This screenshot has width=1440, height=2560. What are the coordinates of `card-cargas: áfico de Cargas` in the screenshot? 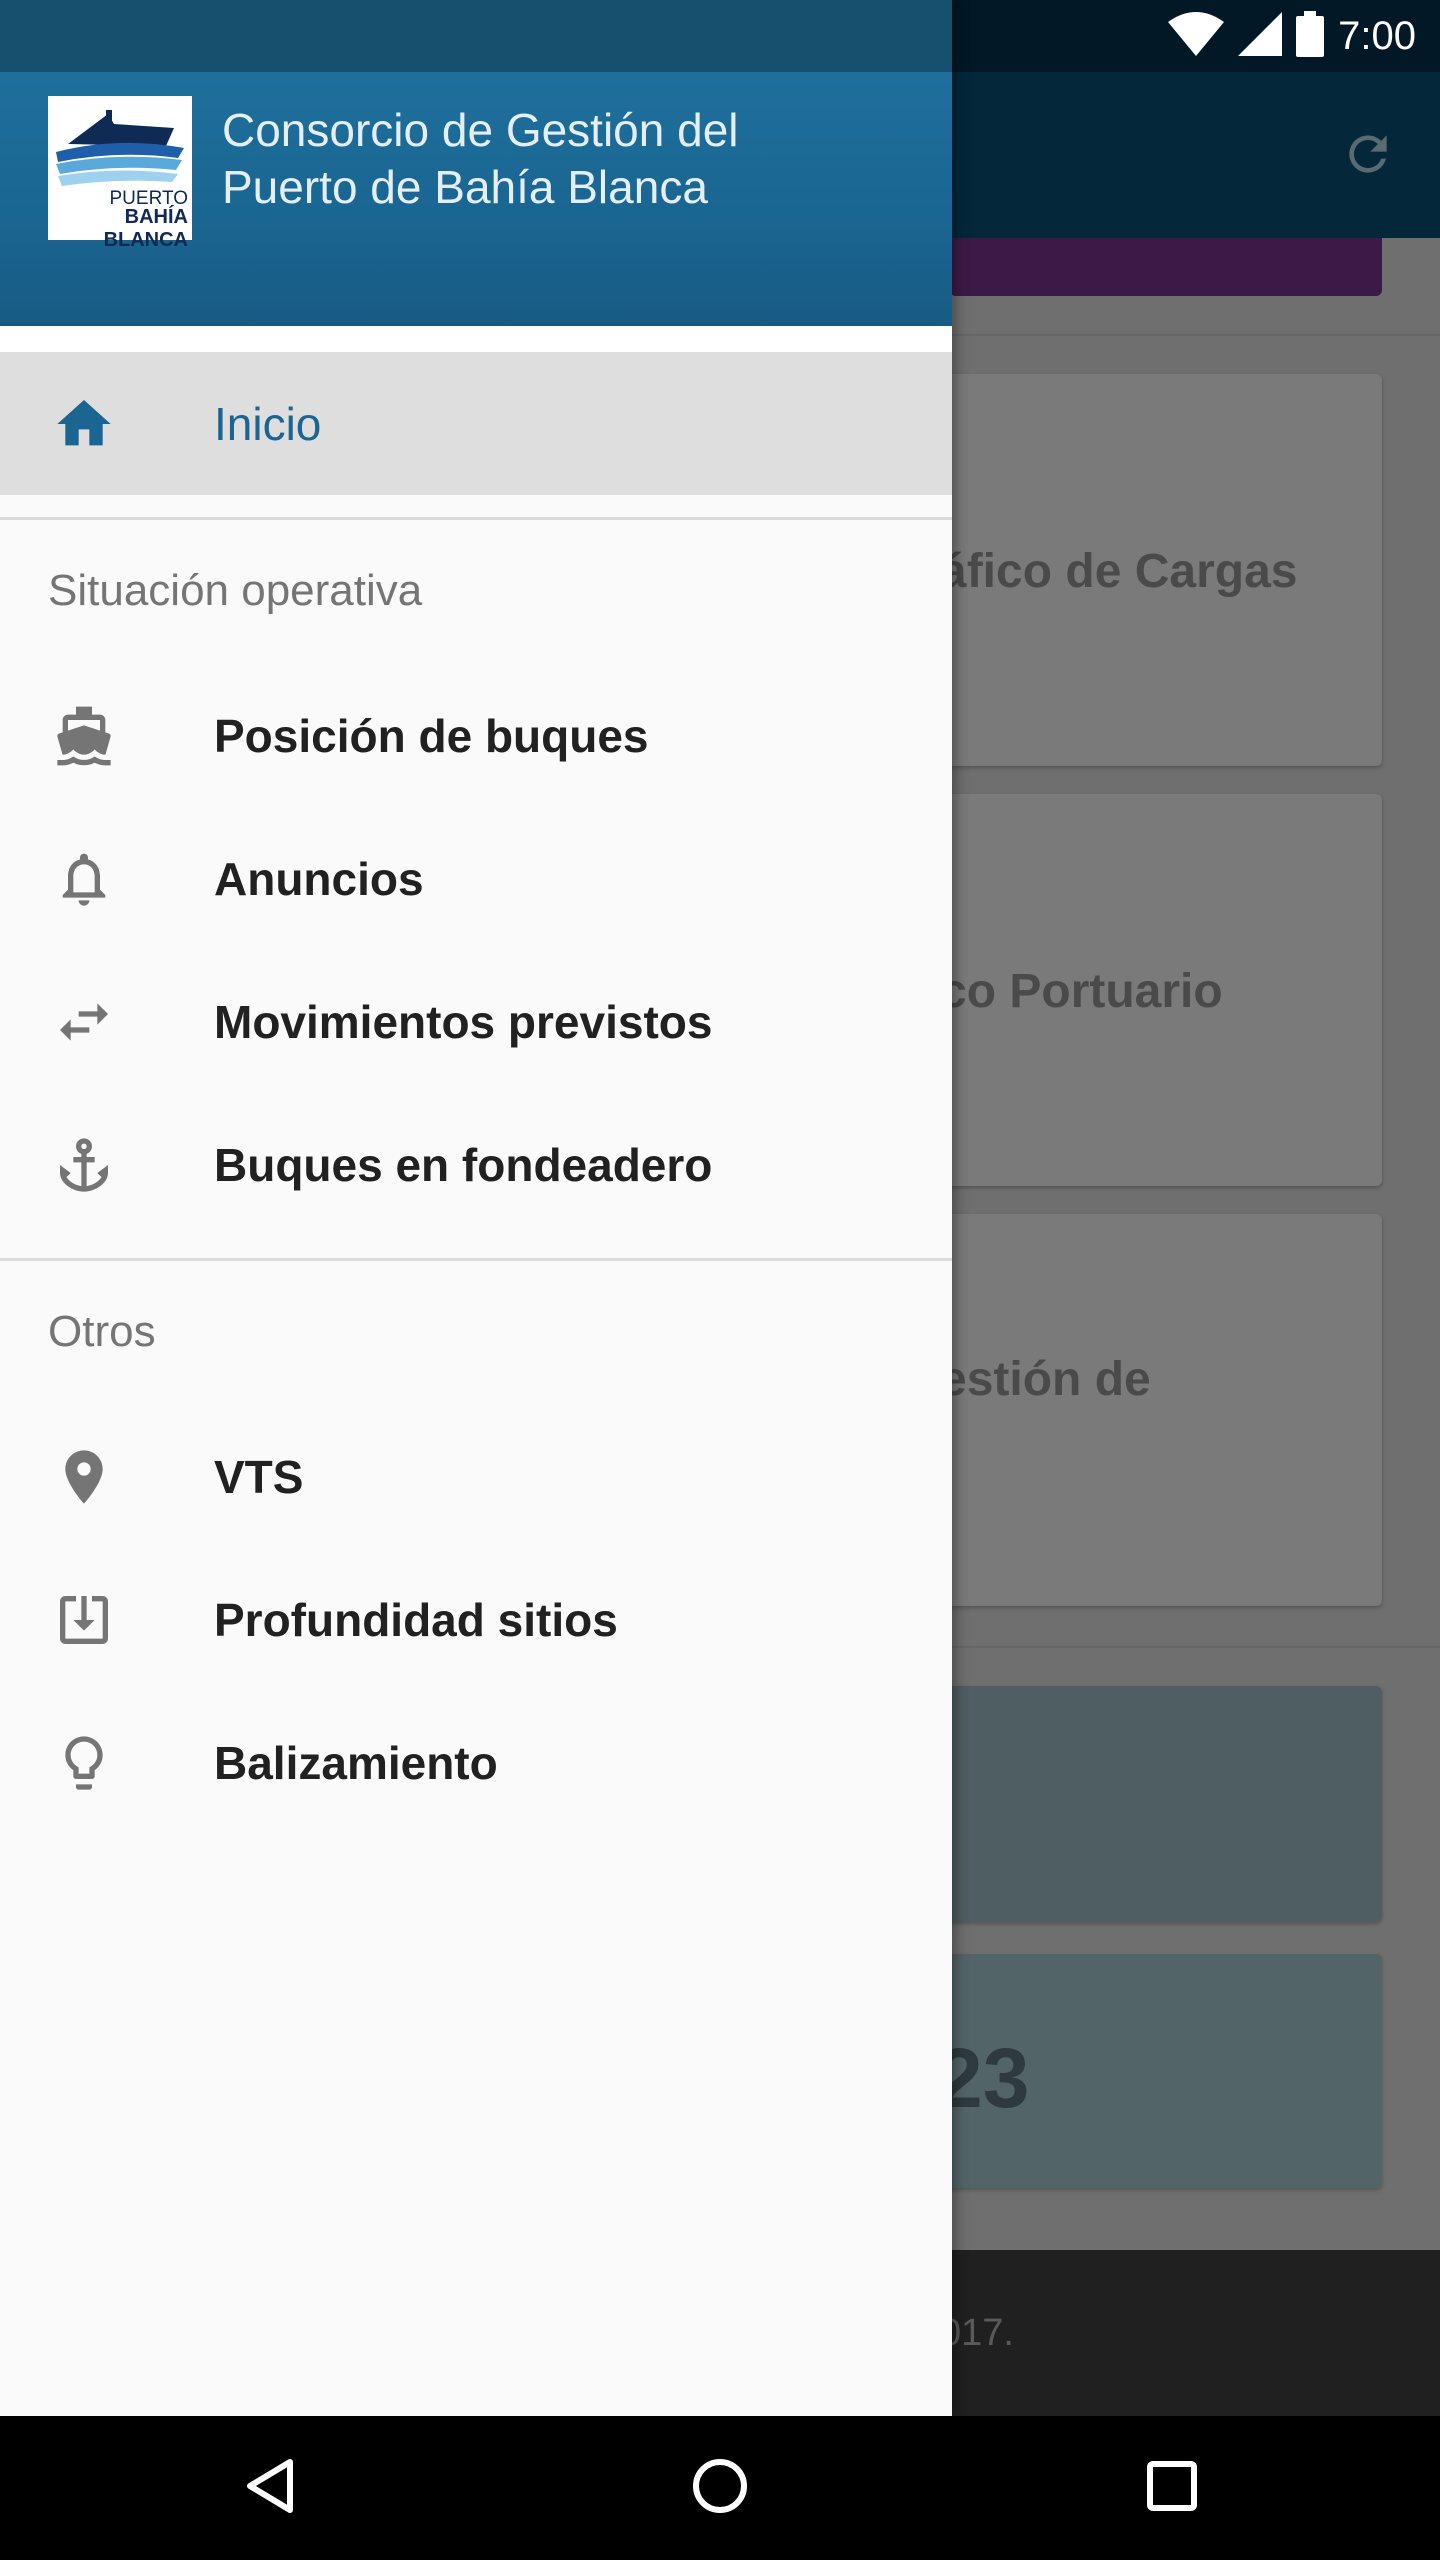 It's located at (1156, 570).